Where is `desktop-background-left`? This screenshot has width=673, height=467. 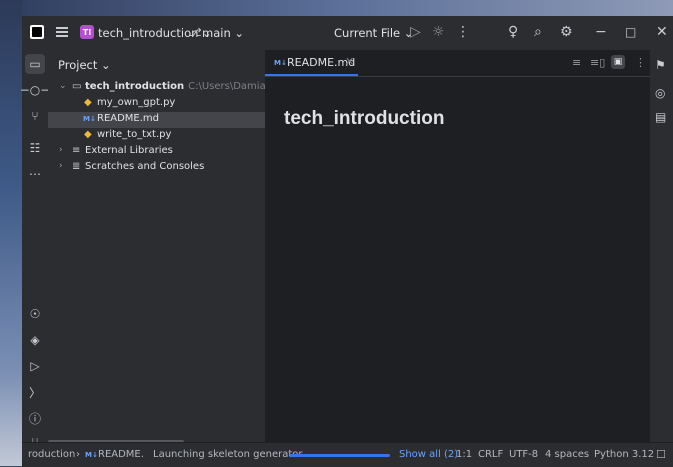 desktop-background-left is located at coordinates (11, 233).